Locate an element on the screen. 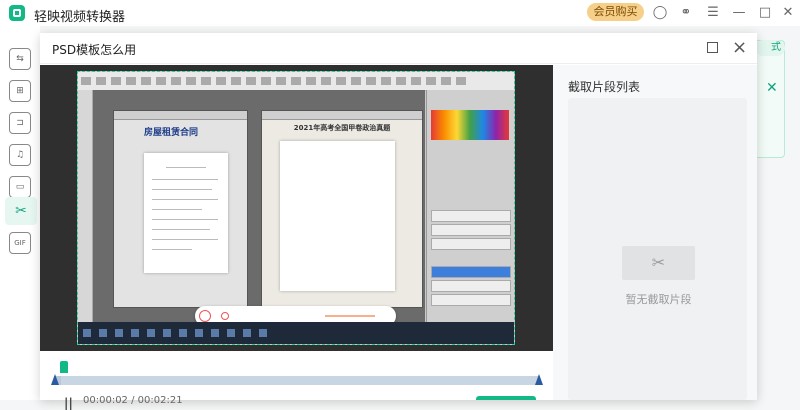 This screenshot has height=410, width=800. document-b-title: 2021年高考全国甲卷政治真题 is located at coordinates (342, 128).